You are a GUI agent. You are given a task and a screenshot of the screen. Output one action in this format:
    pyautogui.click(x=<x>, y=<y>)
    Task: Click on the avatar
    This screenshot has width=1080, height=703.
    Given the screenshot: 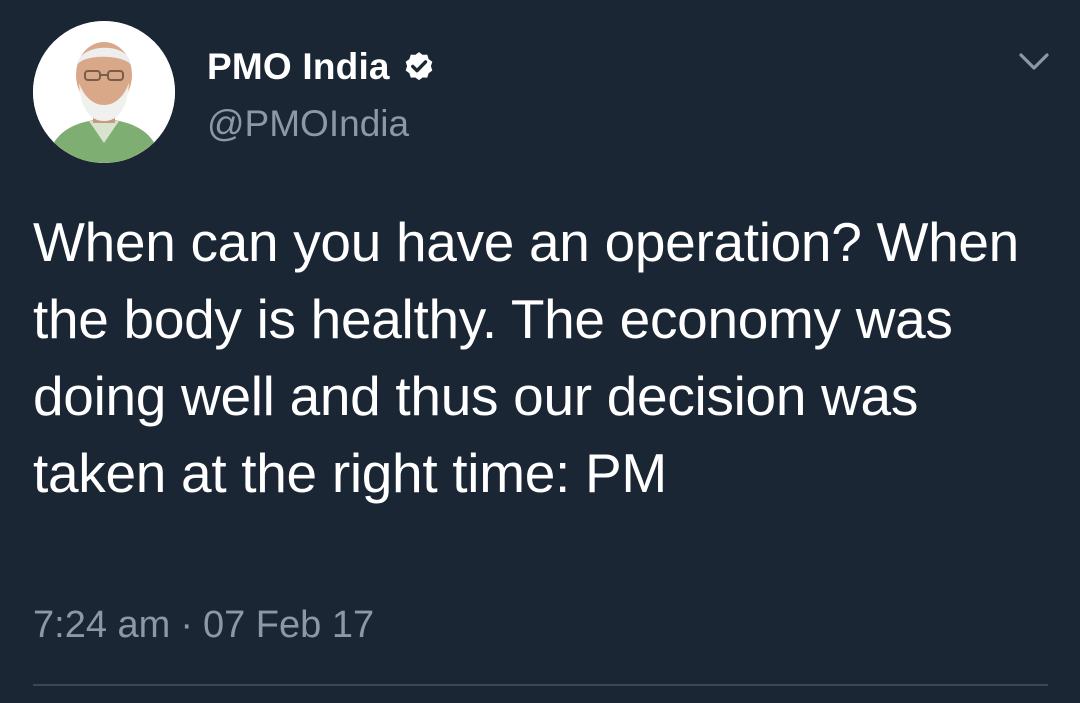 What is the action you would take?
    pyautogui.click(x=104, y=92)
    